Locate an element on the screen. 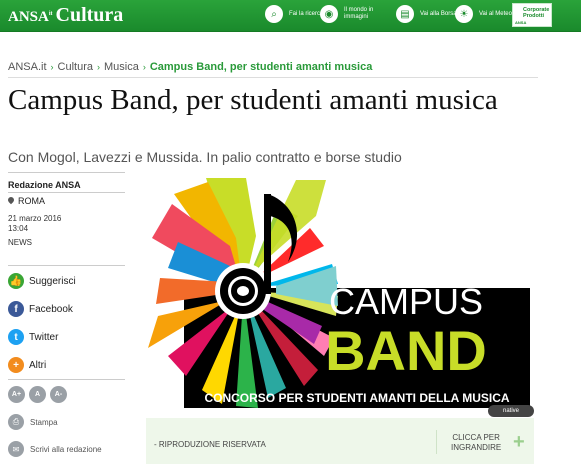 The width and height of the screenshot is (581, 468). binoculars-icon: ⌕ is located at coordinates (274, 14).